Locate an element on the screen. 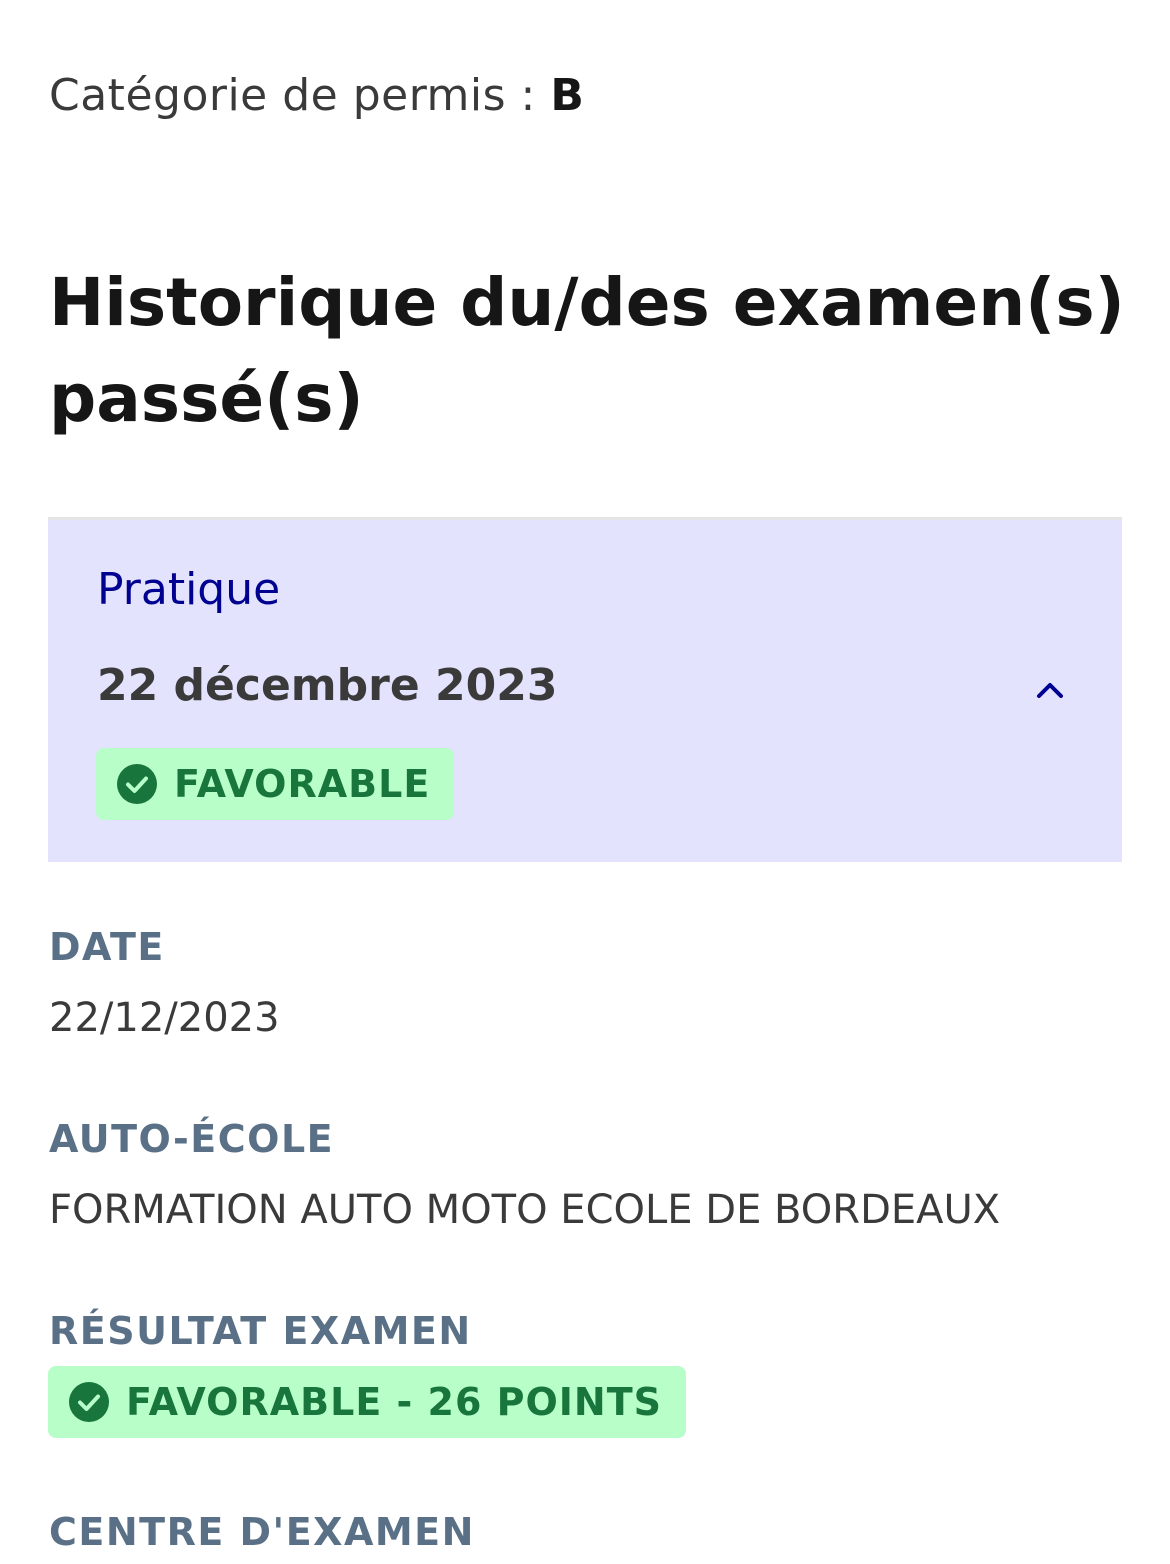 This screenshot has height=1564, width=1170. date-value: 22/12/2023 is located at coordinates (164, 1018).